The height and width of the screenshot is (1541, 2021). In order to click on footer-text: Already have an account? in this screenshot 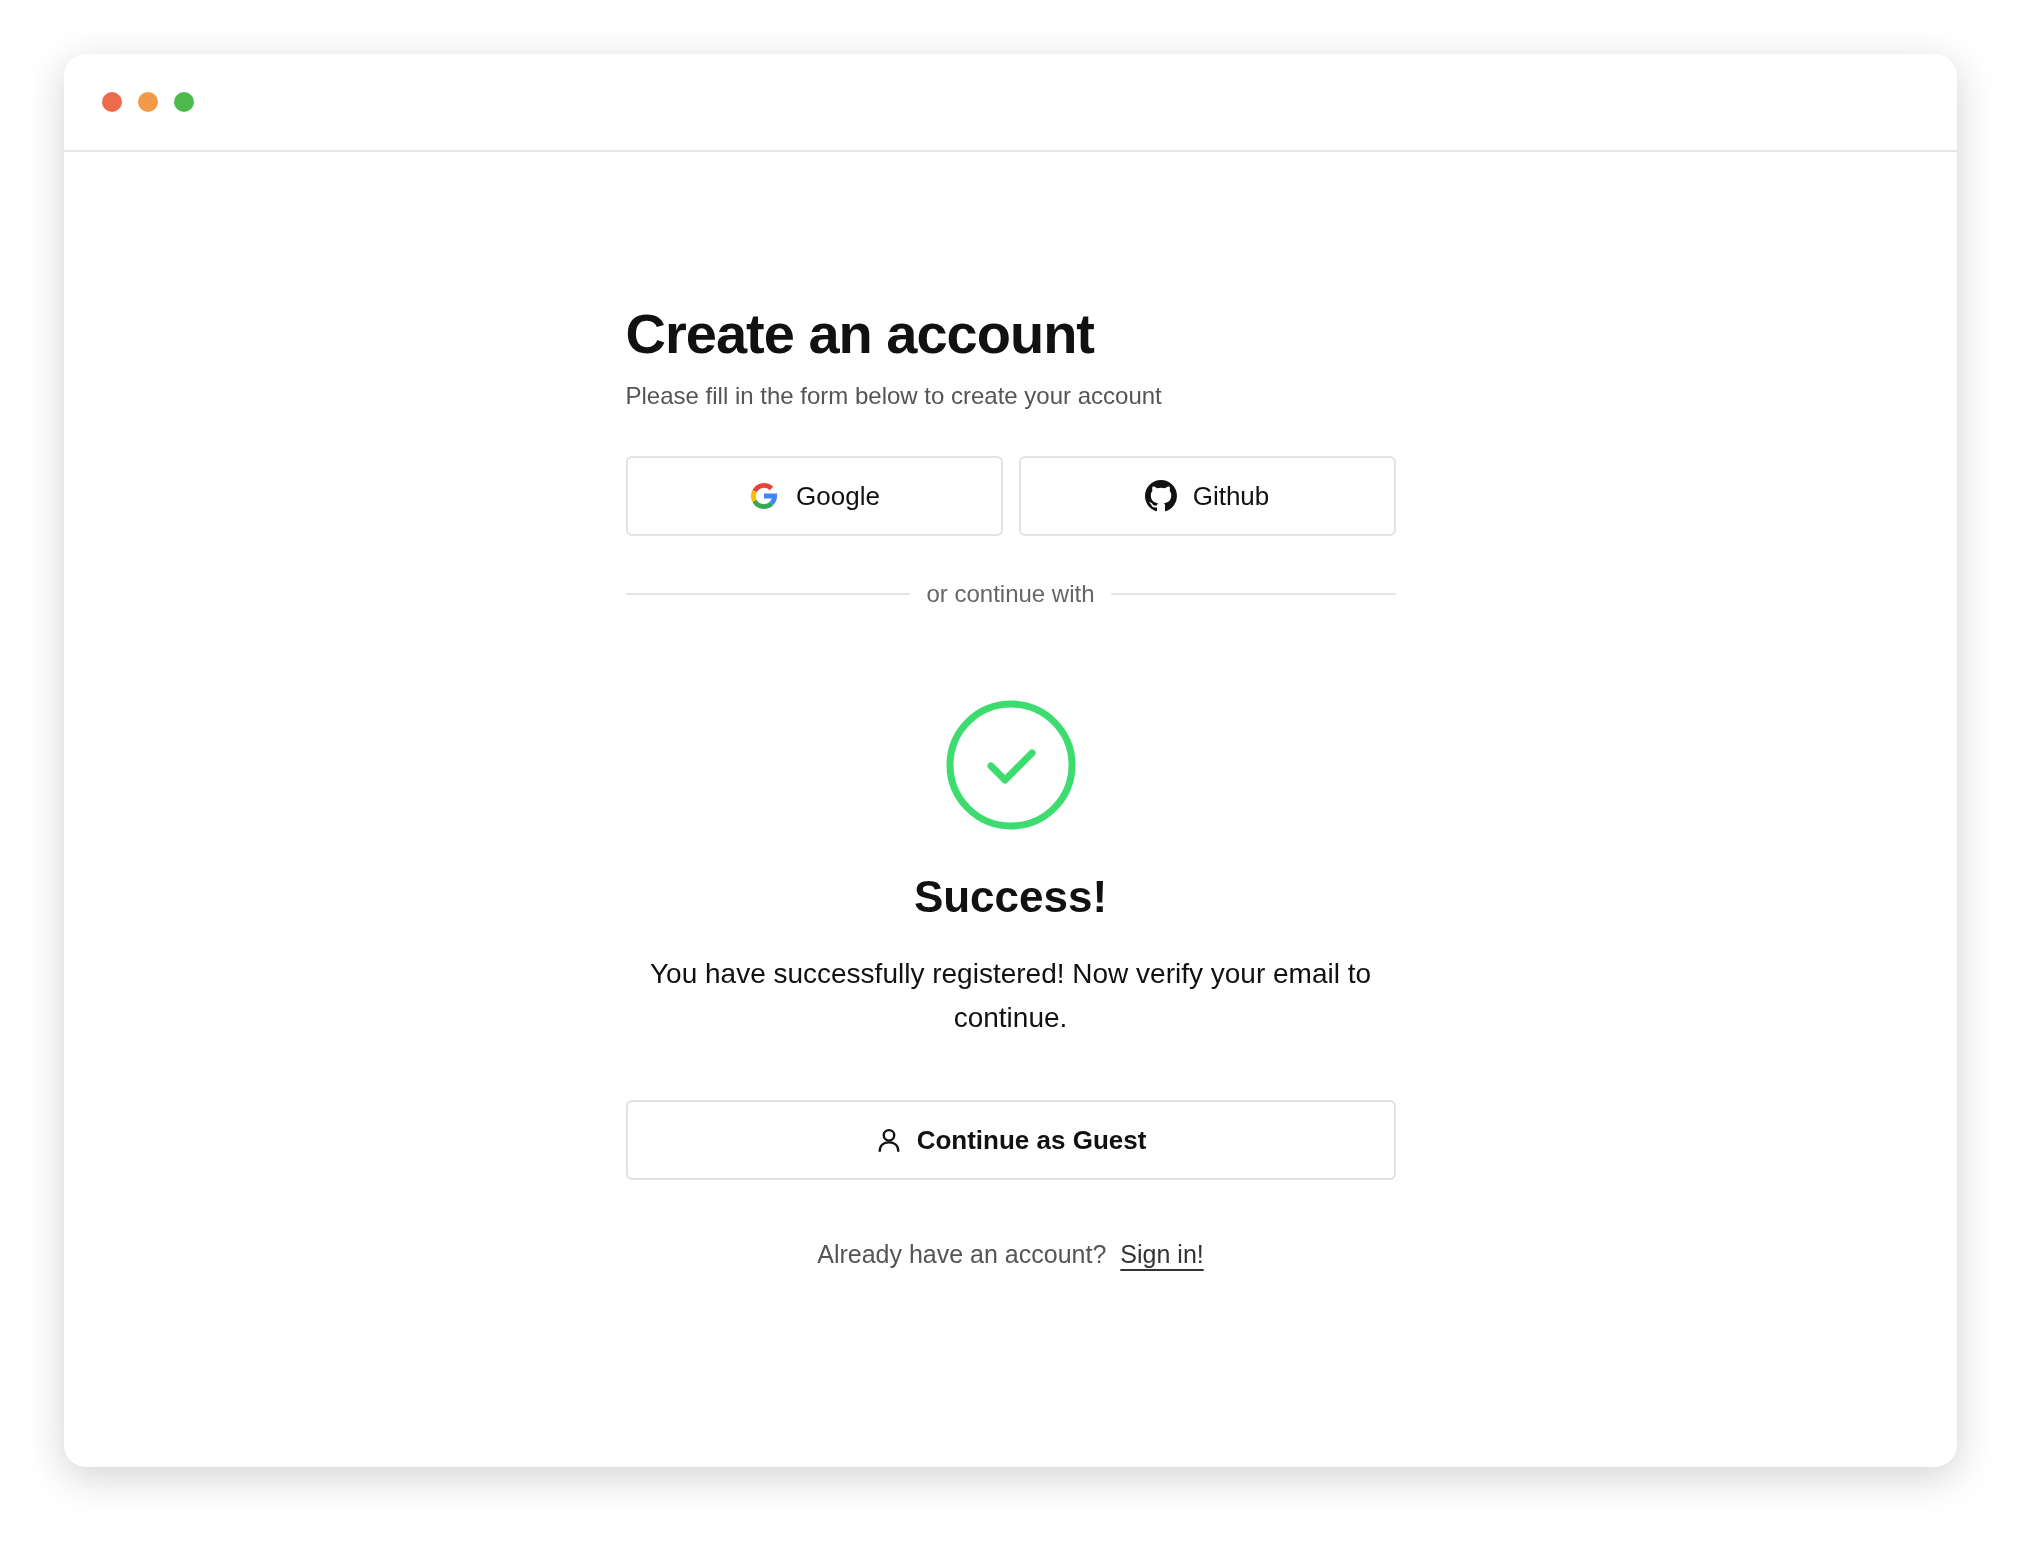, I will do `click(962, 1254)`.